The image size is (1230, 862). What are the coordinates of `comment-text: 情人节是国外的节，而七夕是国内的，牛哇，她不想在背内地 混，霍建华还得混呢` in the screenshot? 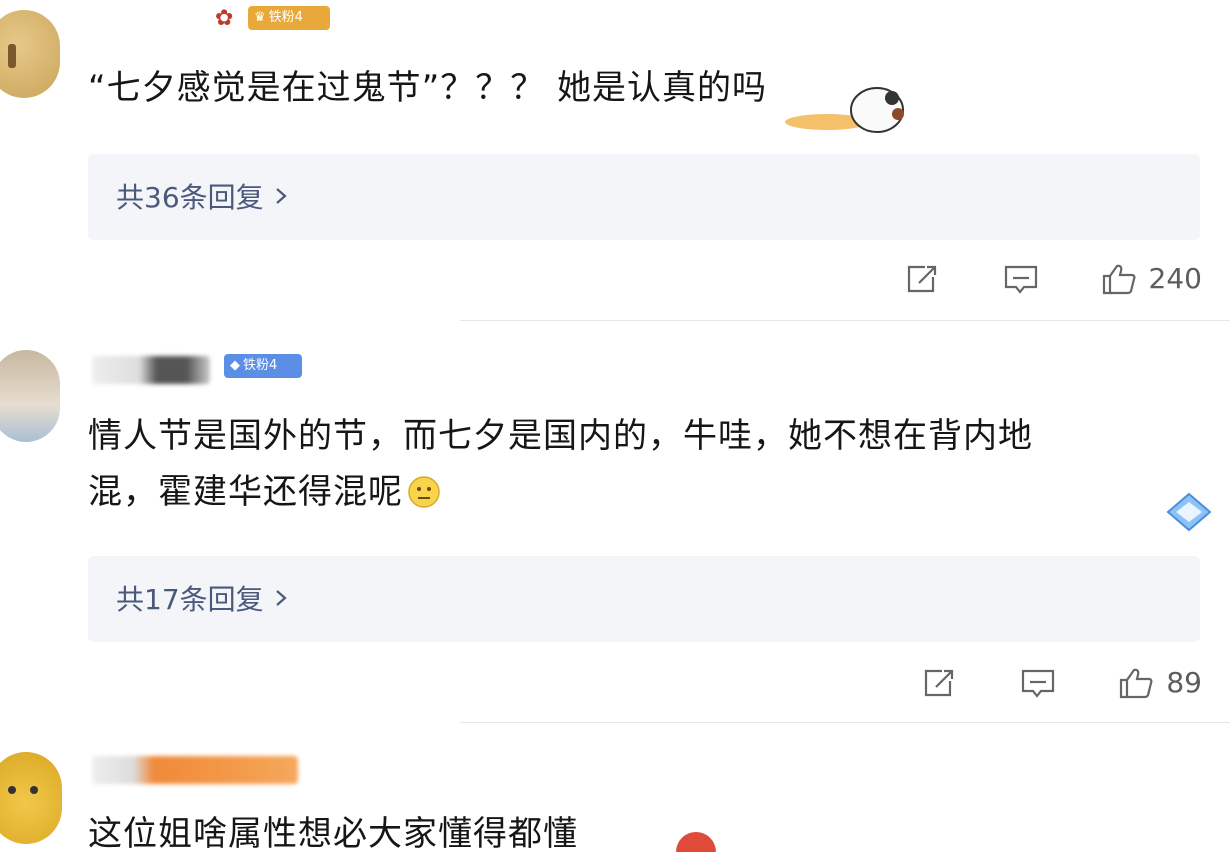 It's located at (560, 464).